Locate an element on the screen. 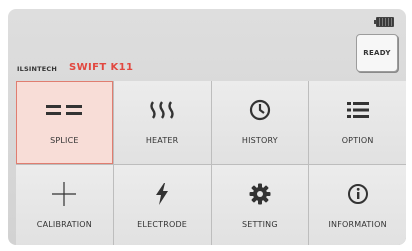  model-label: SWIFT K11 is located at coordinates (101, 67).